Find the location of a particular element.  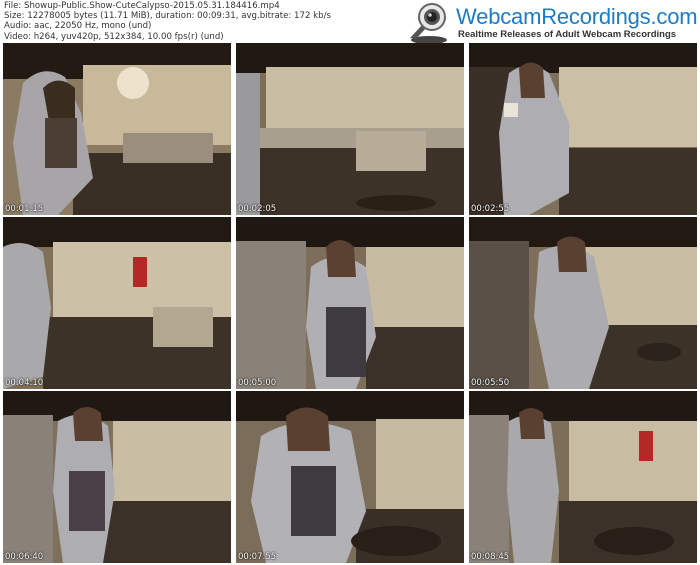

video-thumbnail: 00:02:05 is located at coordinates (350, 129).